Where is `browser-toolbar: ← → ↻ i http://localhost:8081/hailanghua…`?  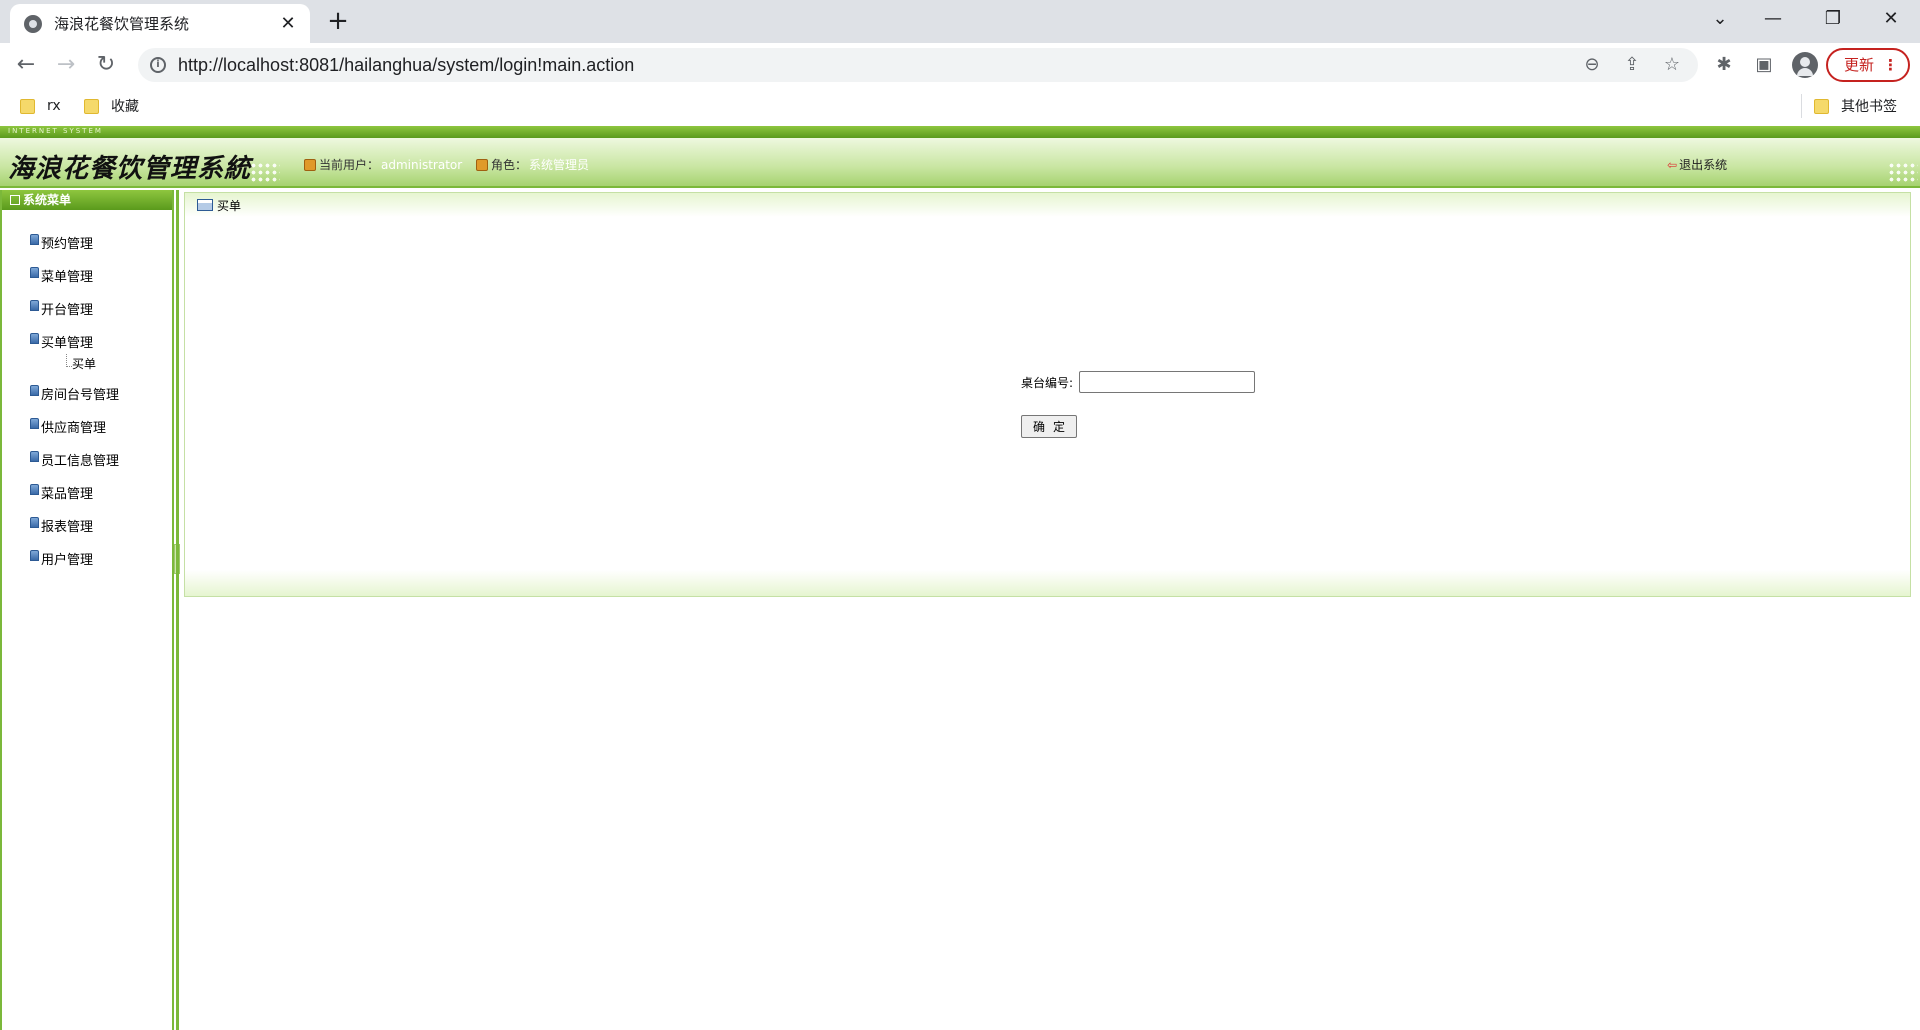
browser-toolbar: ← → ↻ i http://localhost:8081/hailanghua… is located at coordinates (960, 64).